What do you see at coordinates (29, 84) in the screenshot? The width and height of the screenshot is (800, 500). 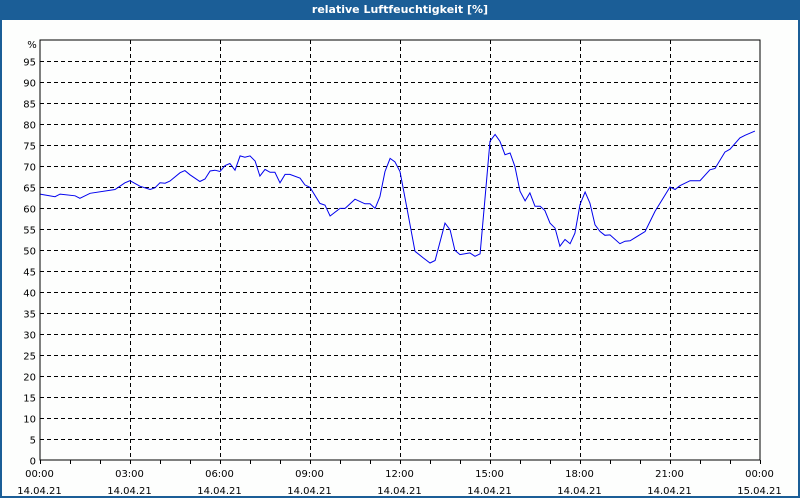 I see `y-tick-label: 90` at bounding box center [29, 84].